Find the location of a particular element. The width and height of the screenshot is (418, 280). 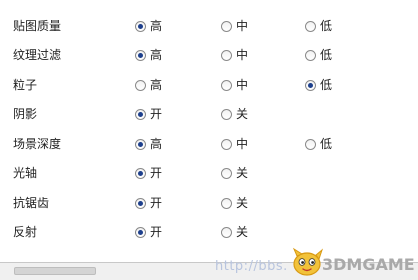

watermark-url: http://bbs. is located at coordinates (251, 266).